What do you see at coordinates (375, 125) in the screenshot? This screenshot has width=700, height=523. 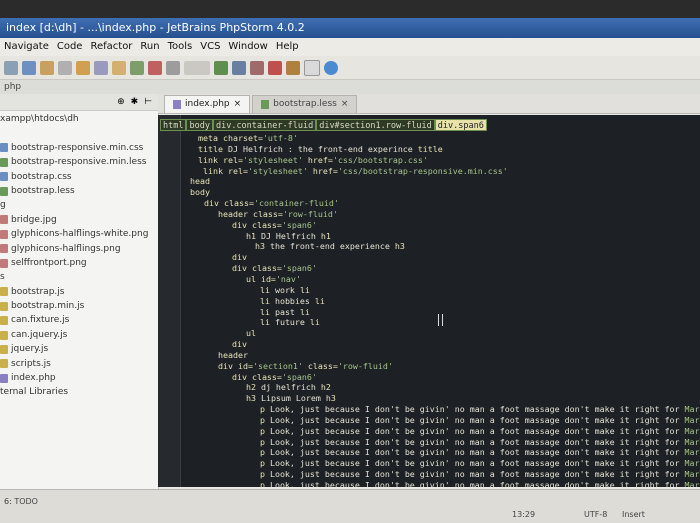 I see `breadcrumb-item: div#section1.row-fluid` at bounding box center [375, 125].